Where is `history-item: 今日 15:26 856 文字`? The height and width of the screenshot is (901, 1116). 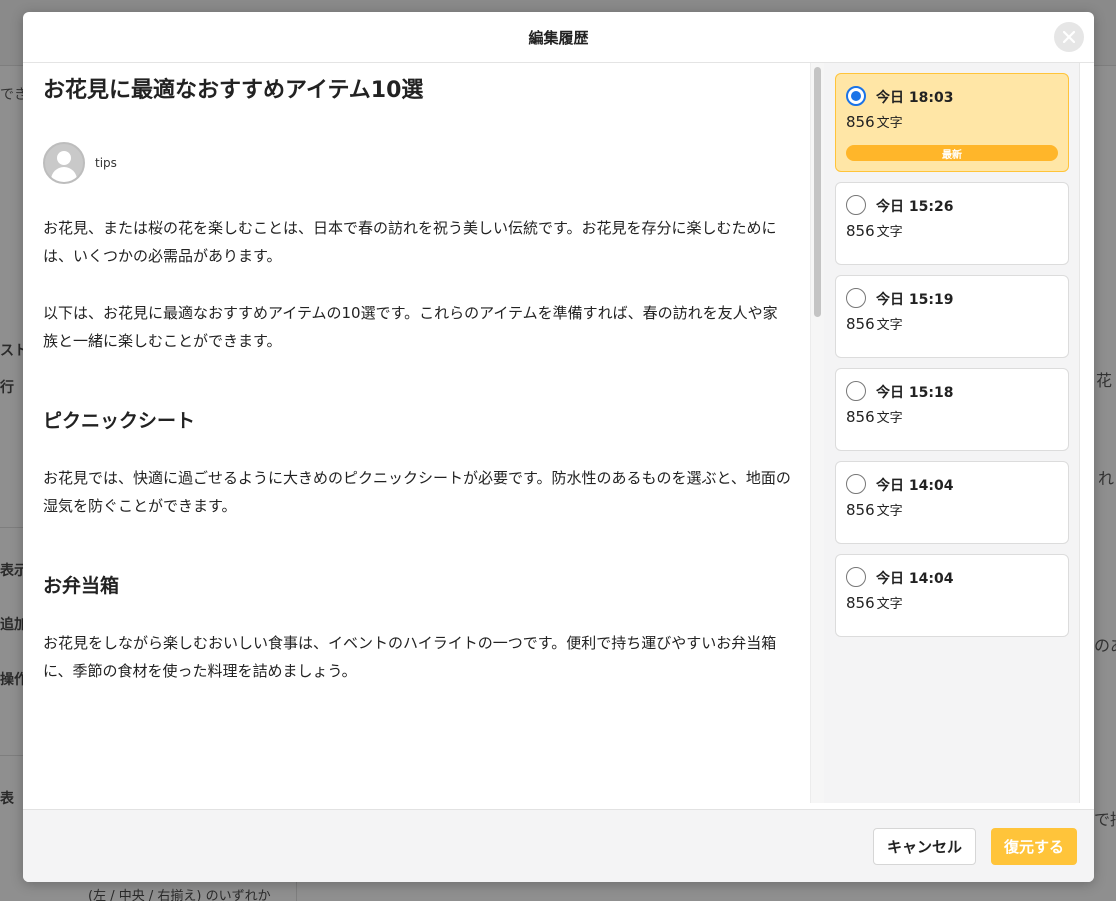 history-item: 今日 15:26 856 文字 is located at coordinates (952, 223).